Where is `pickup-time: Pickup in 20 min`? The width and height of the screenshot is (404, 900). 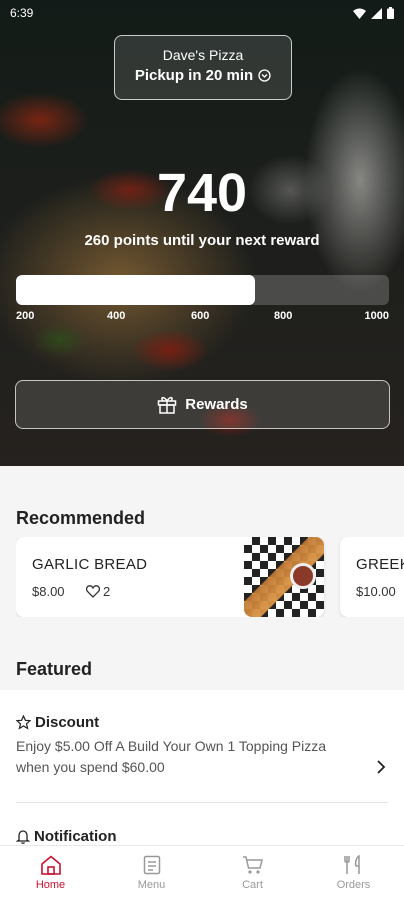 pickup-time: Pickup in 20 min is located at coordinates (194, 75).